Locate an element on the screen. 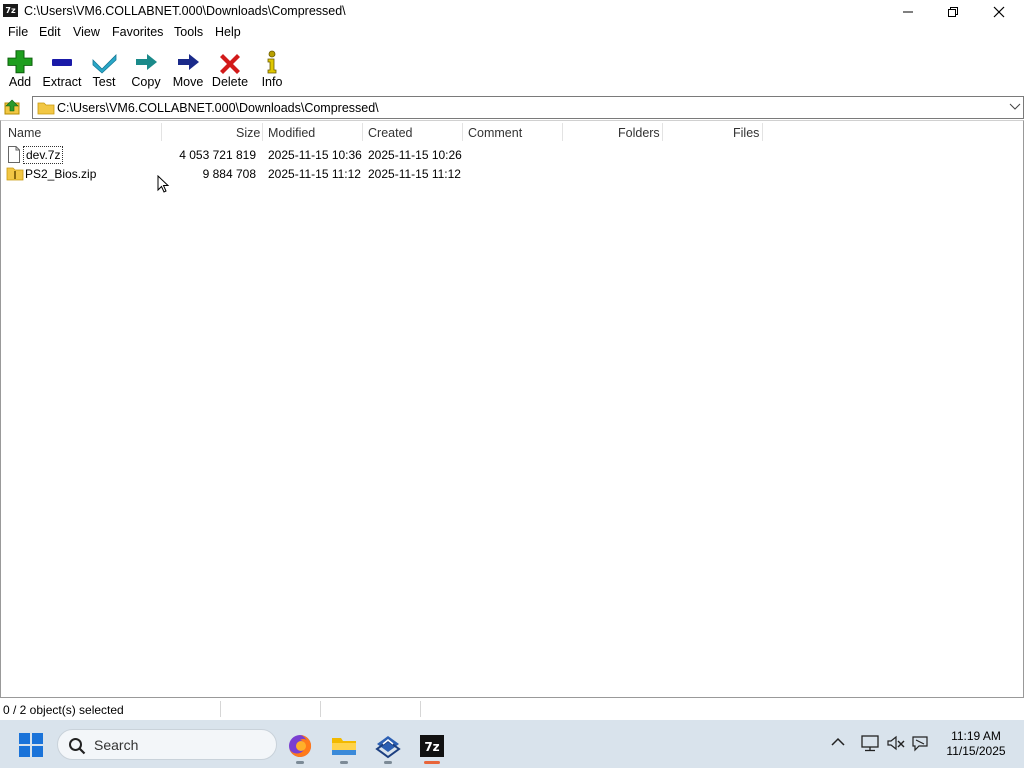  folder-icon is located at coordinates (46, 108).